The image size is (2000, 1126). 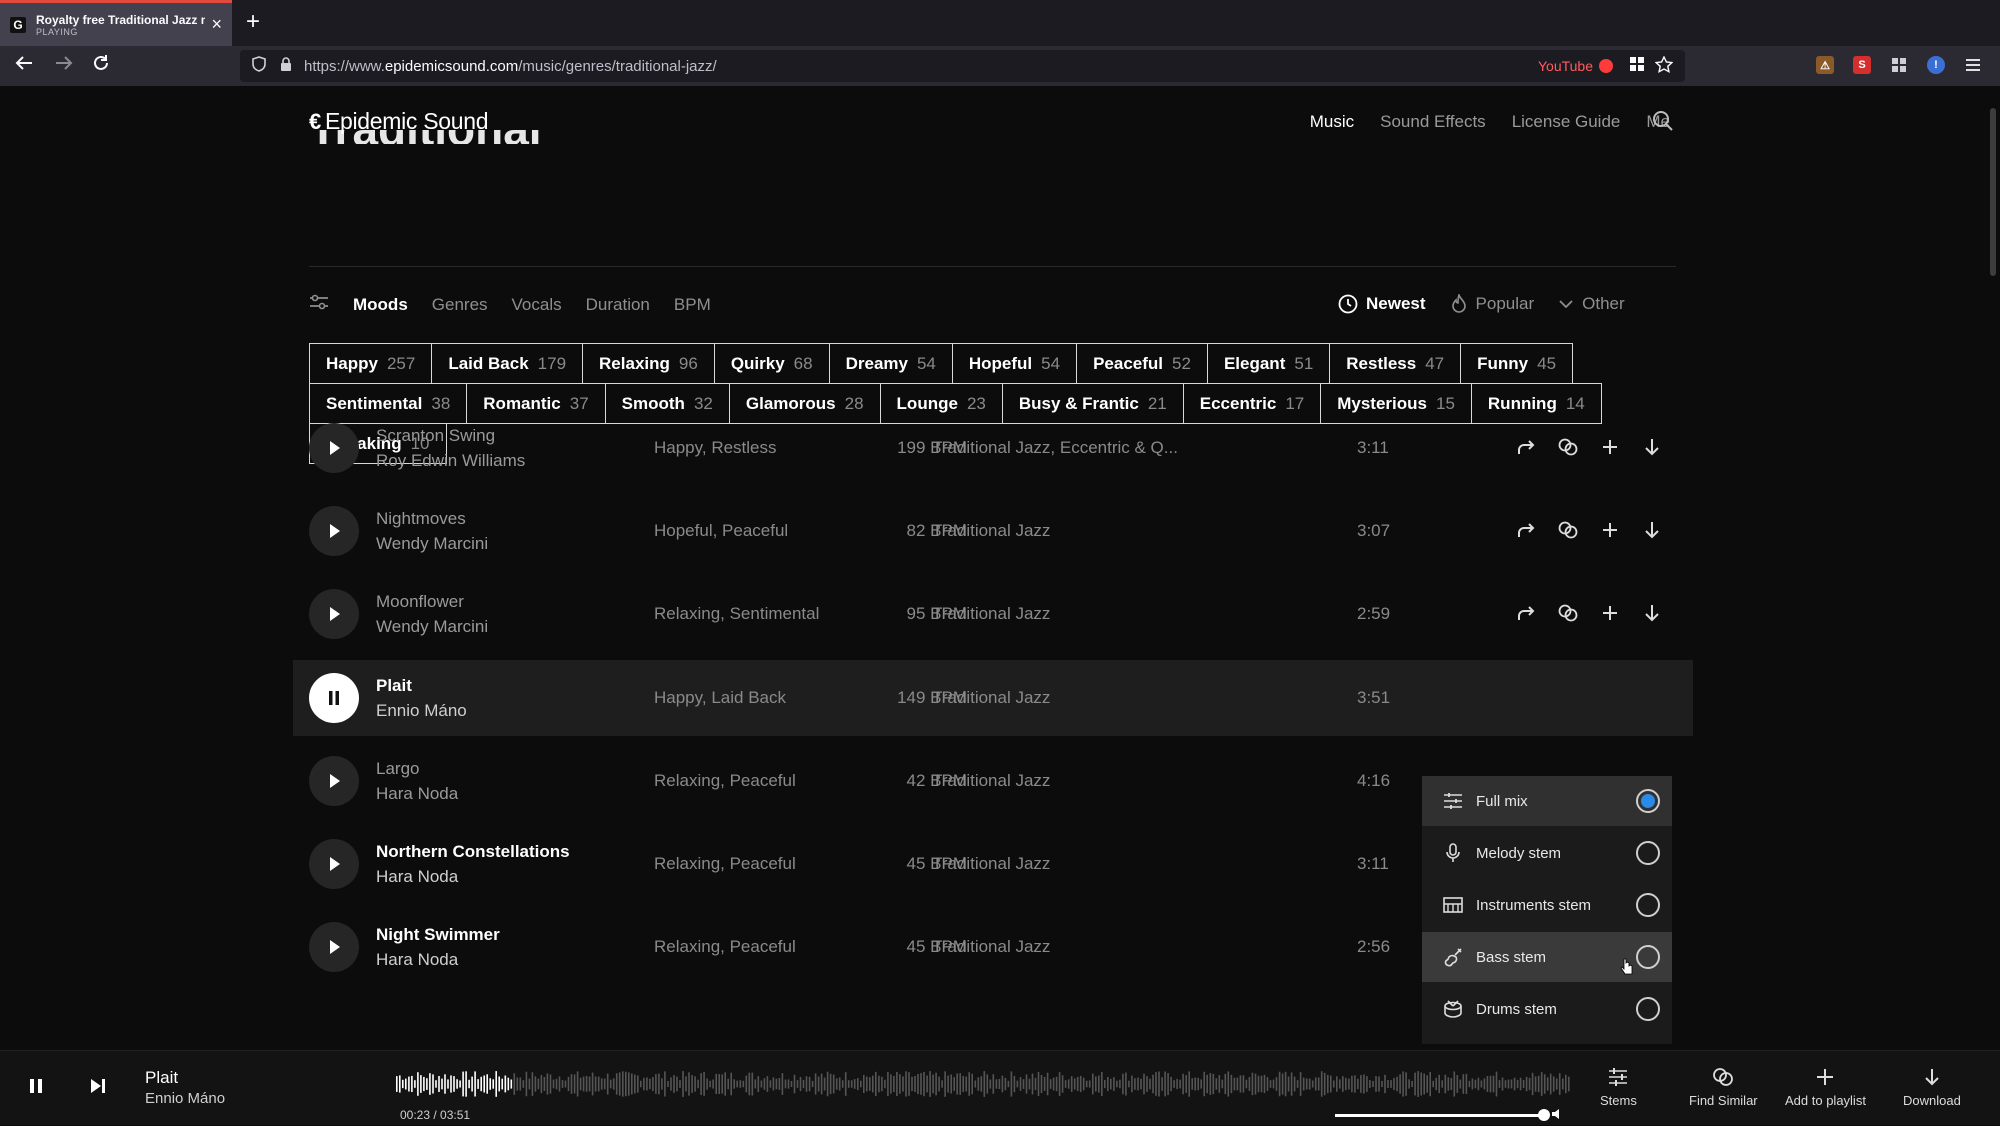 I want to click on mood-chip: Funny 45, so click(x=1517, y=363).